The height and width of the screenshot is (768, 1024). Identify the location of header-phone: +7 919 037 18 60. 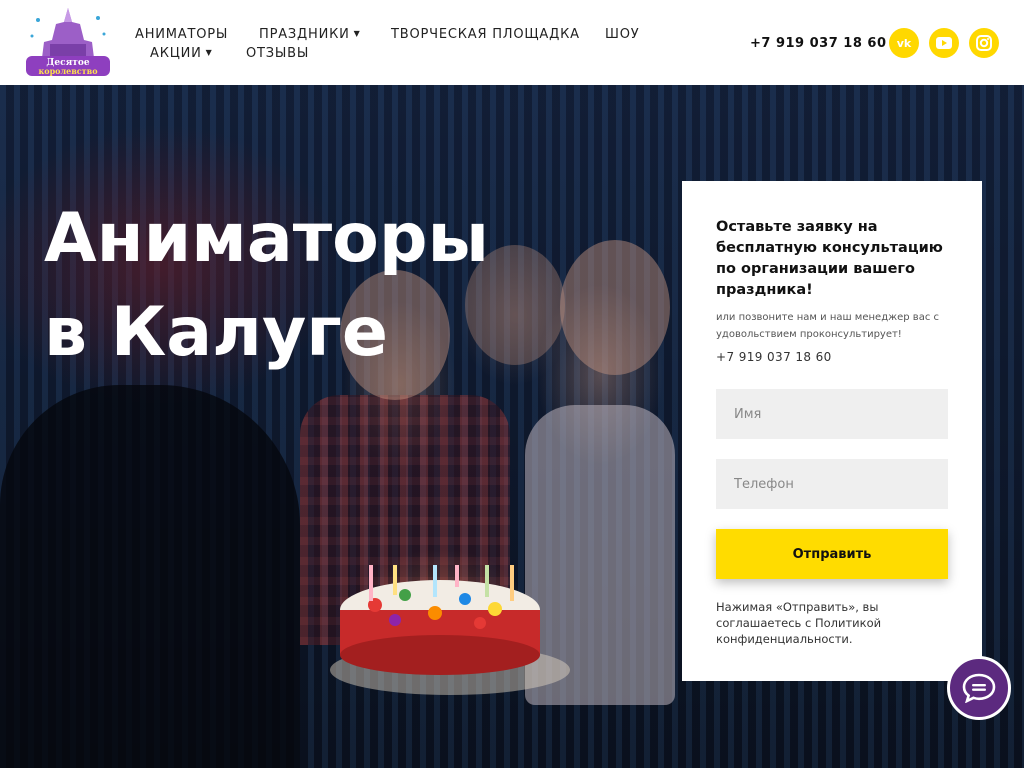
(818, 43).